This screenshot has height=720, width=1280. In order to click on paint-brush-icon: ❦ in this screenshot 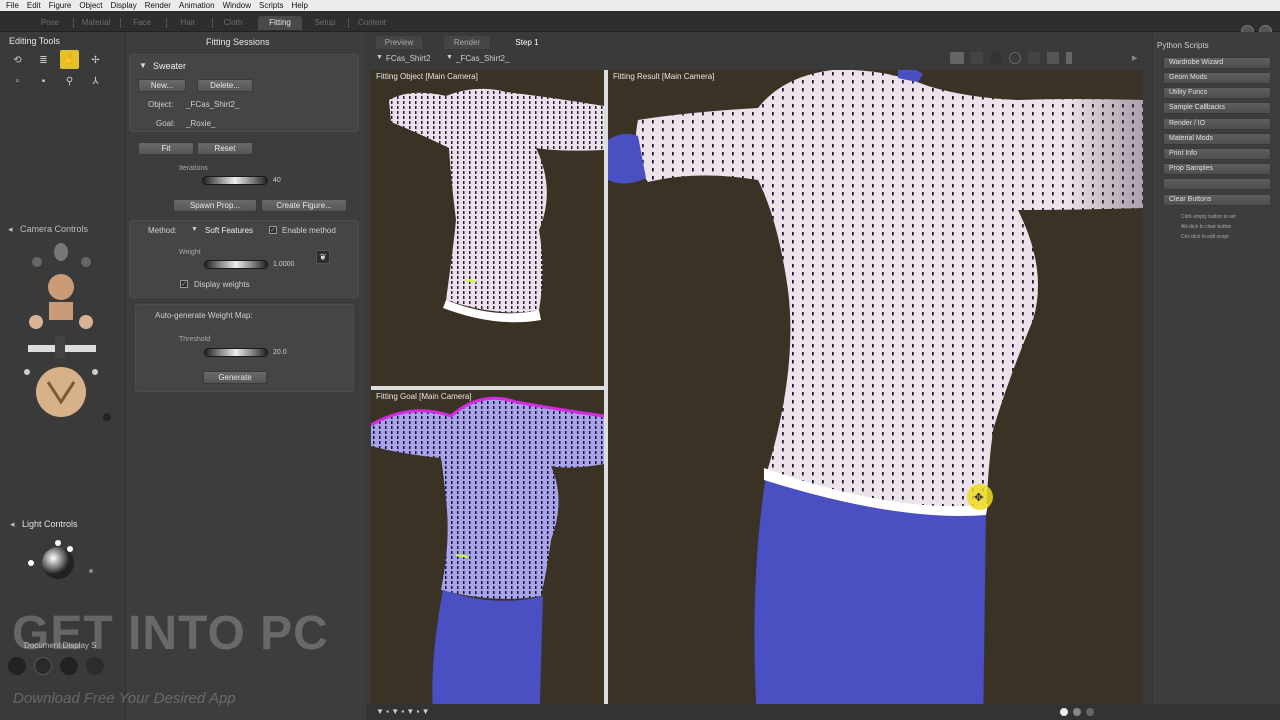, I will do `click(323, 257)`.